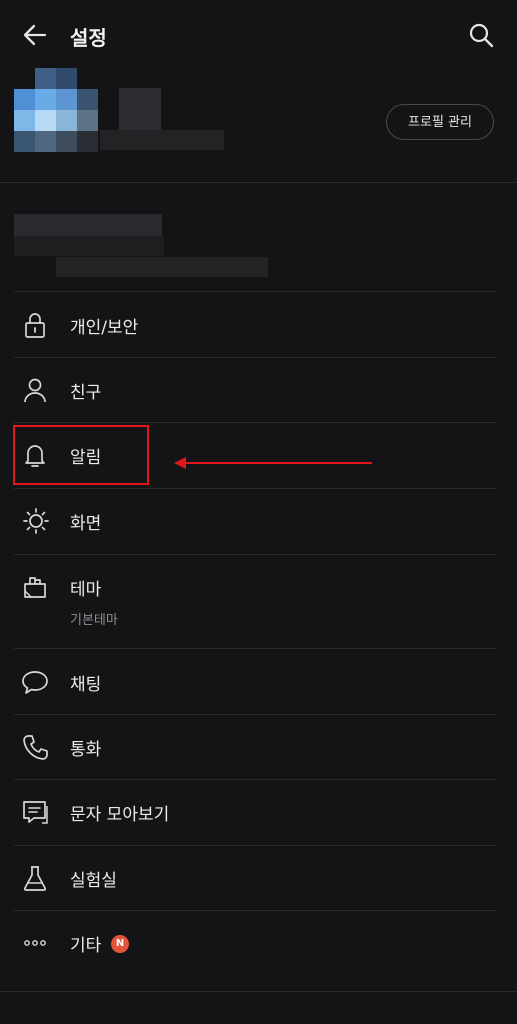 The height and width of the screenshot is (1024, 517). Describe the element at coordinates (86, 946) in the screenshot. I see `menu-item-label: 기타` at that location.